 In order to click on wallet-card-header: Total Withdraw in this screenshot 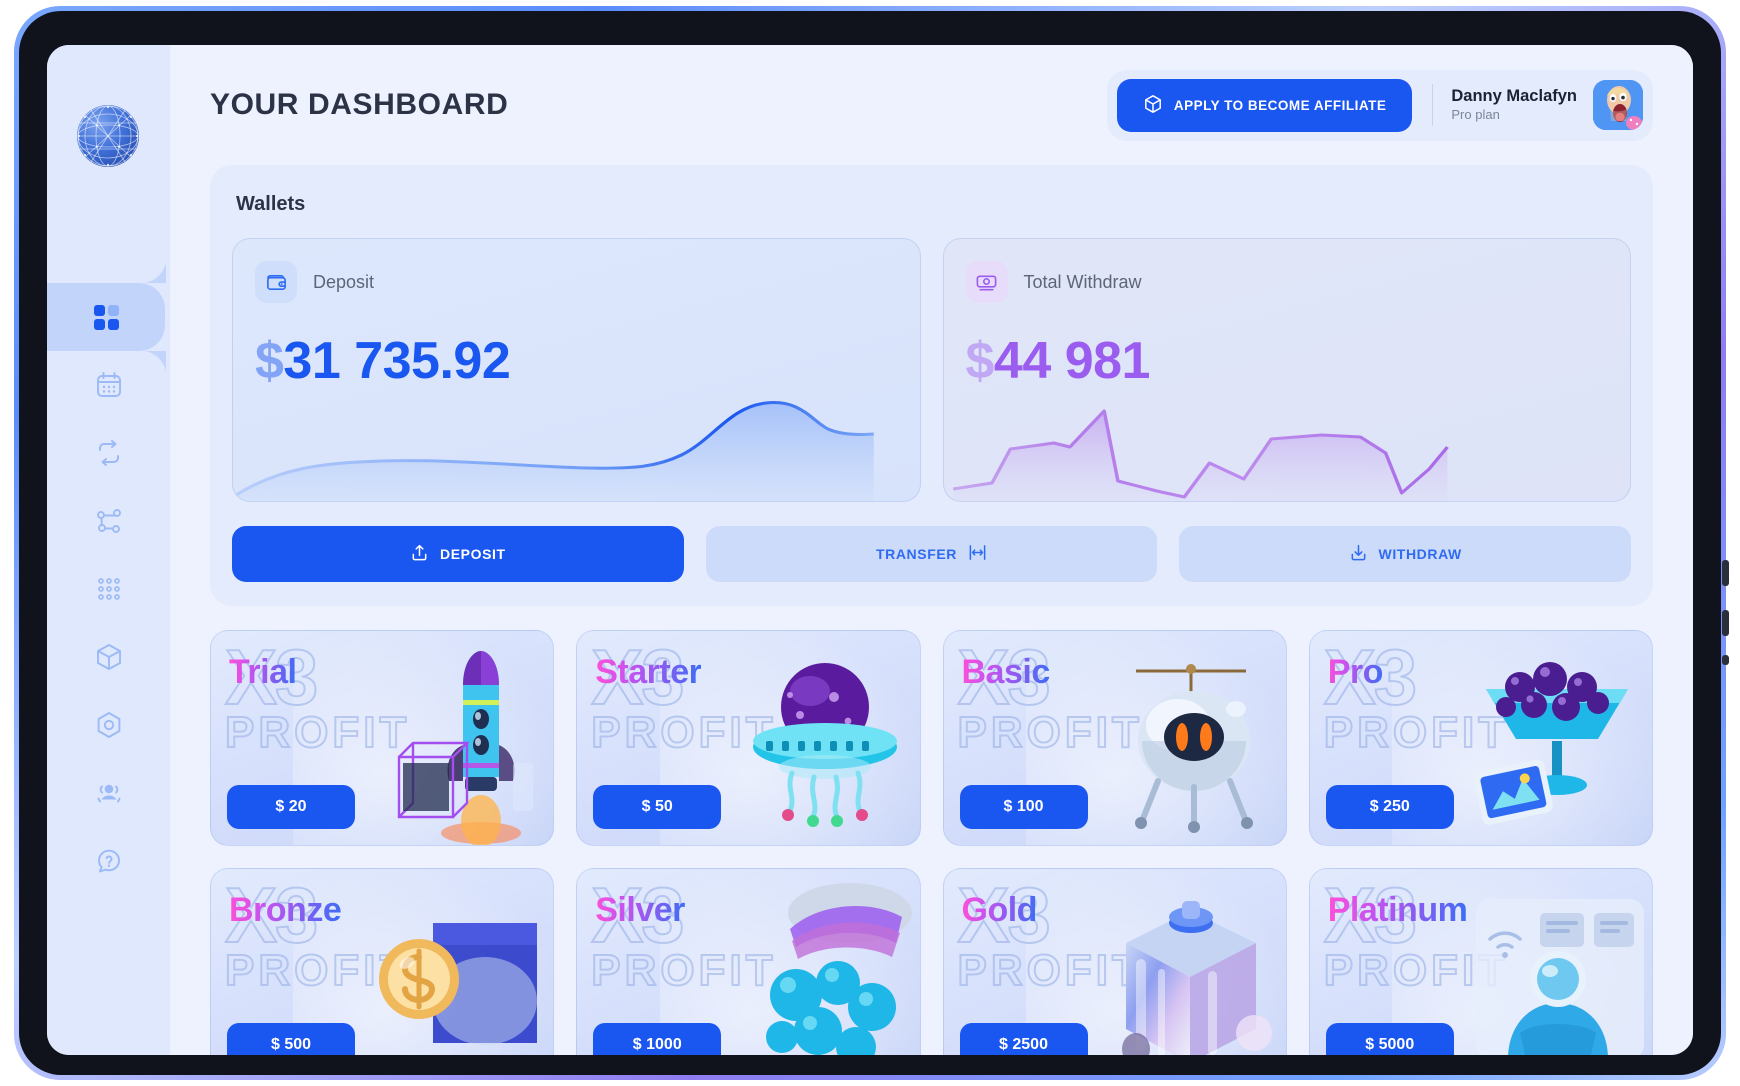, I will do `click(1287, 271)`.